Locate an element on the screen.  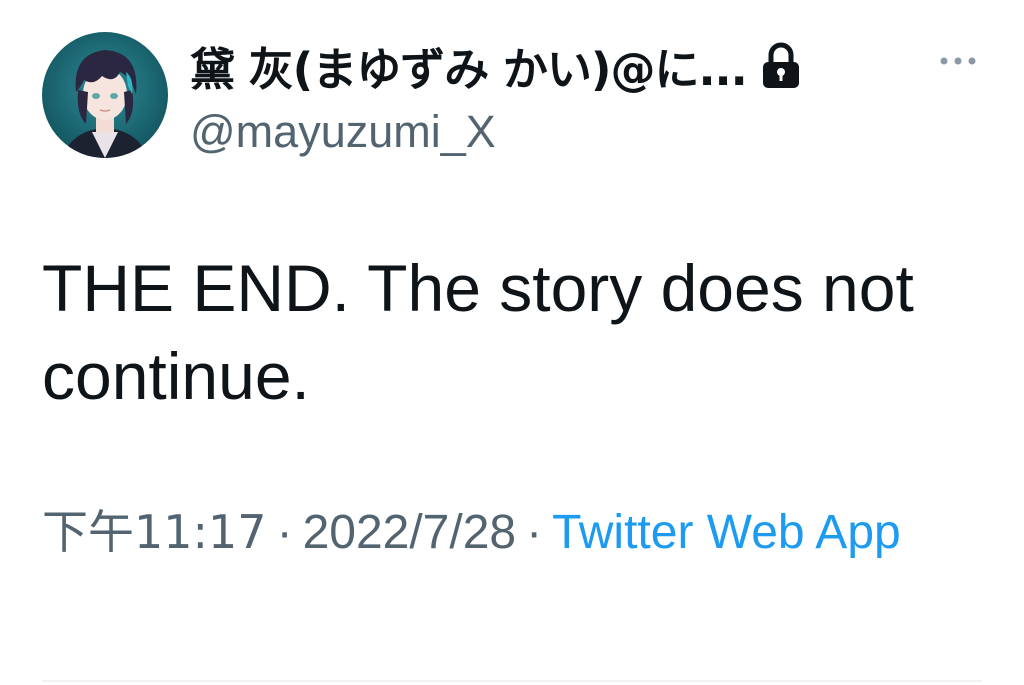
tweet-meta: 下午11:17 · 2022/7/28 · Twitter Web App is located at coordinates (517, 532).